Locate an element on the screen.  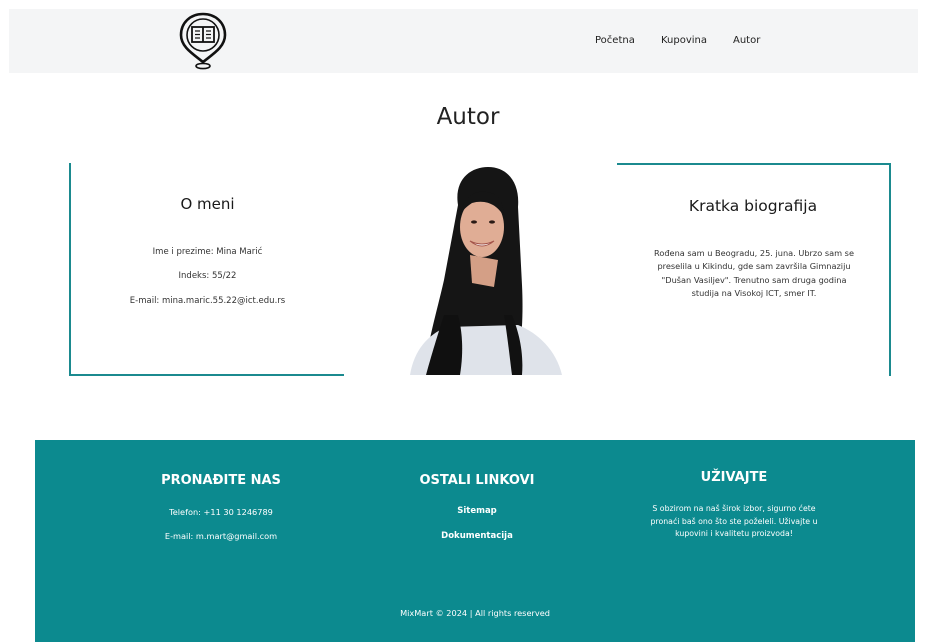
biography-heading: Kratka biografija is located at coordinates (753, 206).